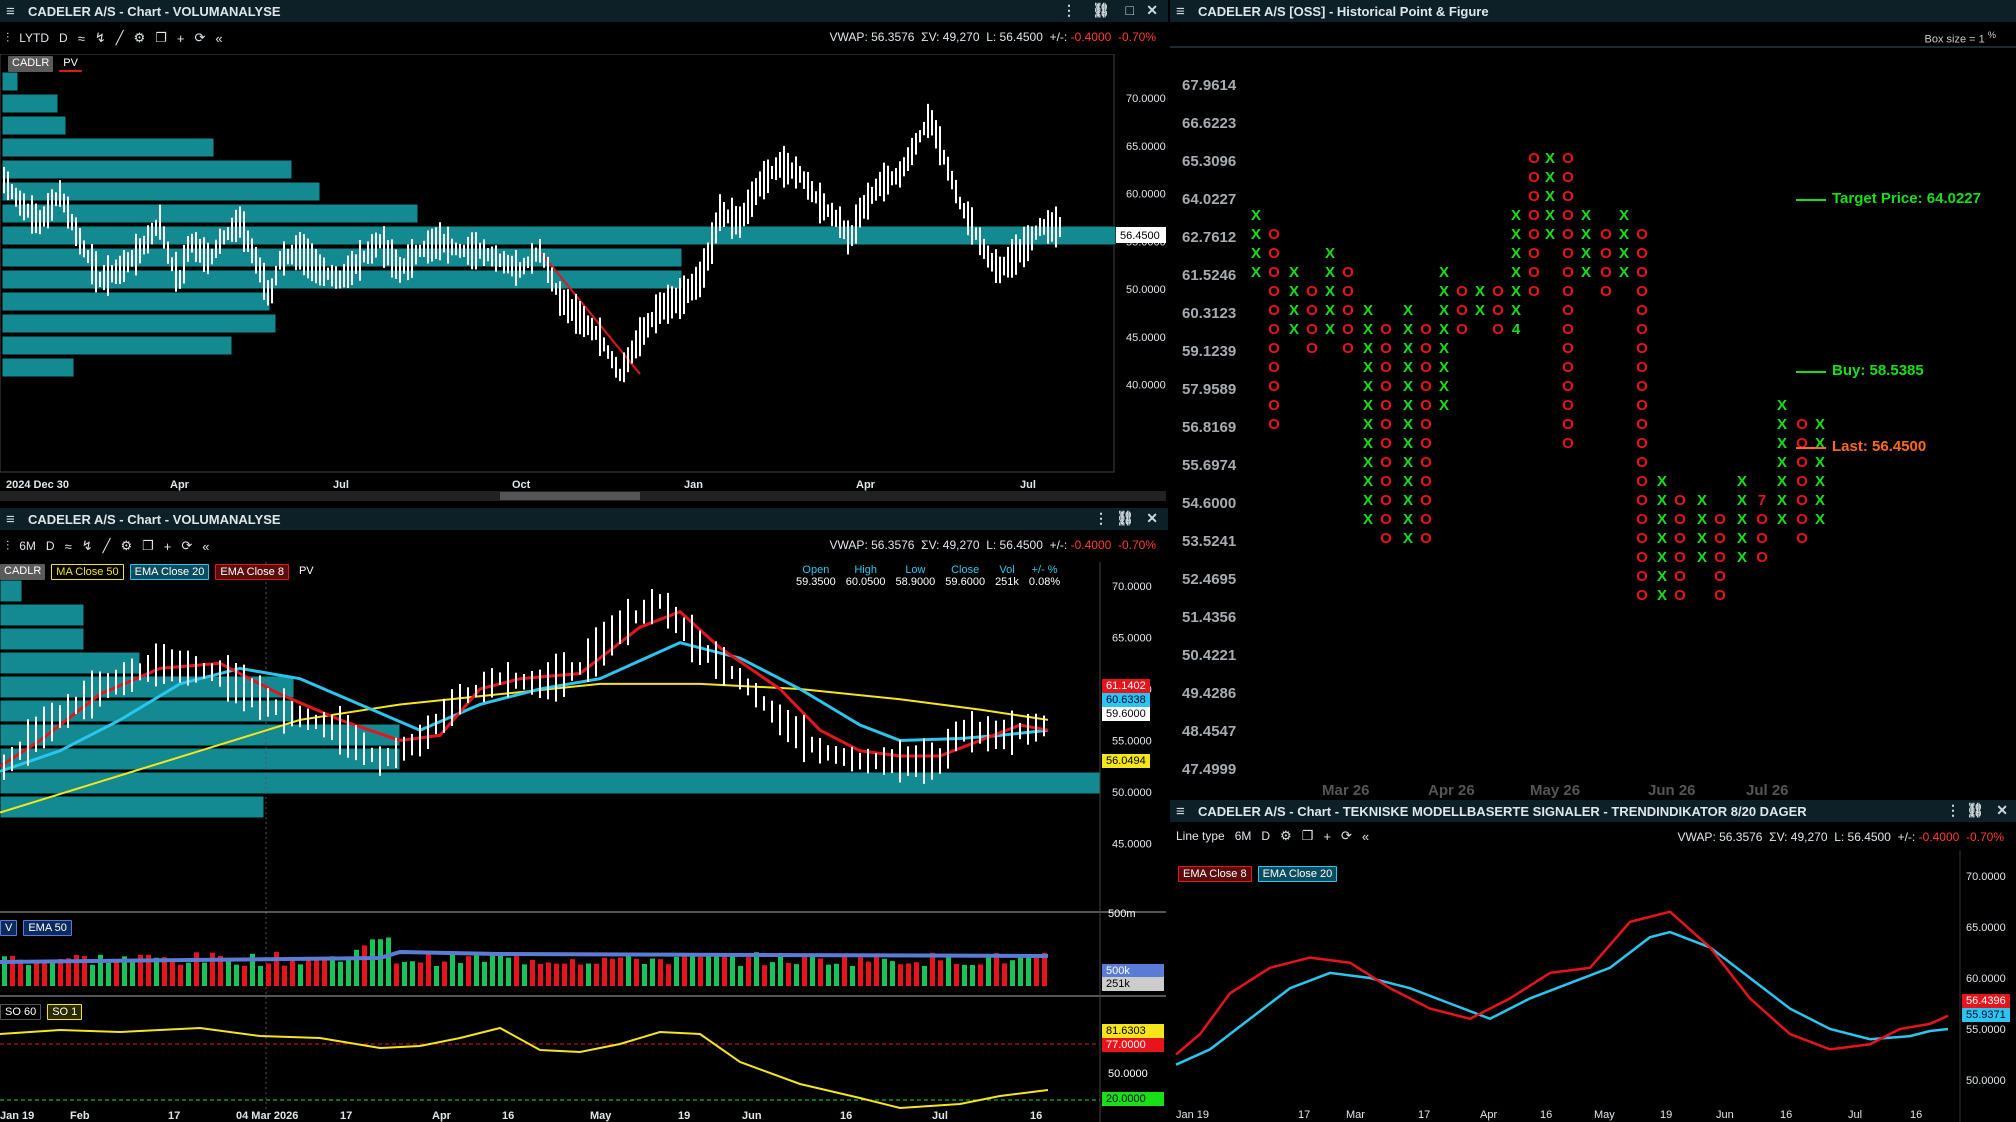 This screenshot has width=2016, height=1122. I want to click on y-tick-label: 50.4221, so click(1209, 655).